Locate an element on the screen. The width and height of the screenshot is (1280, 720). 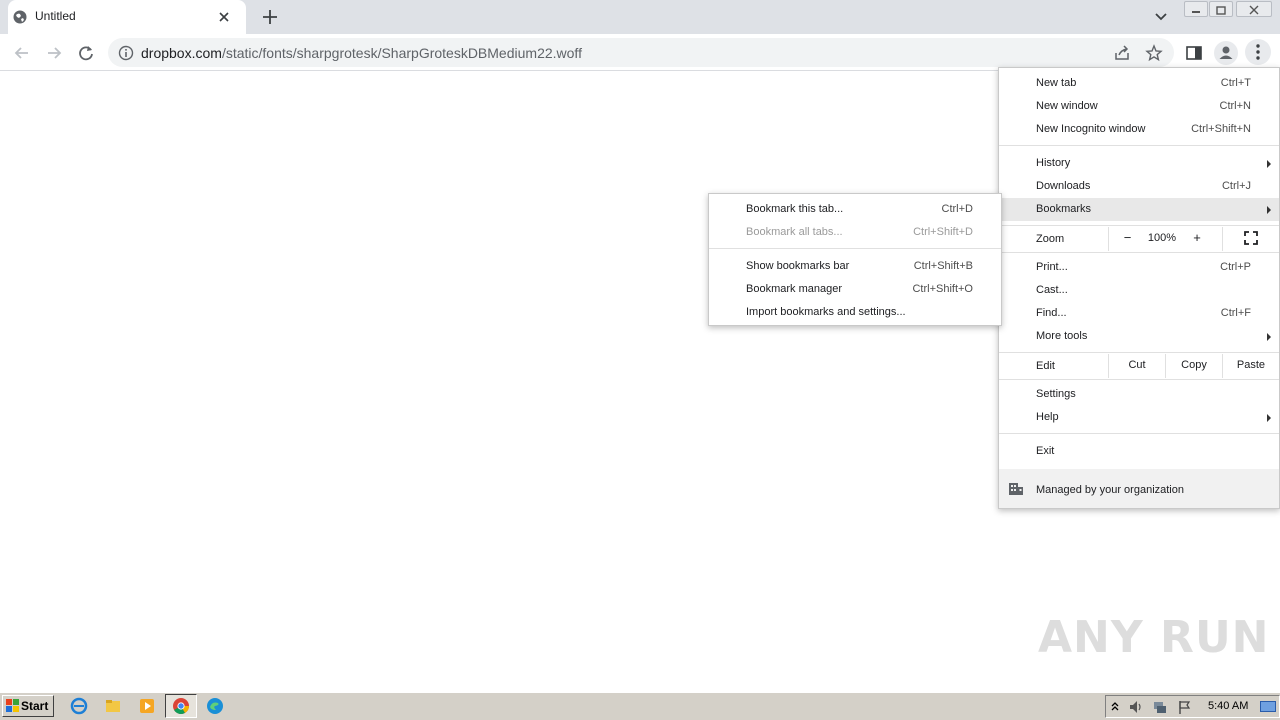
menu-item-label: Help is located at coordinates (1047, 417).